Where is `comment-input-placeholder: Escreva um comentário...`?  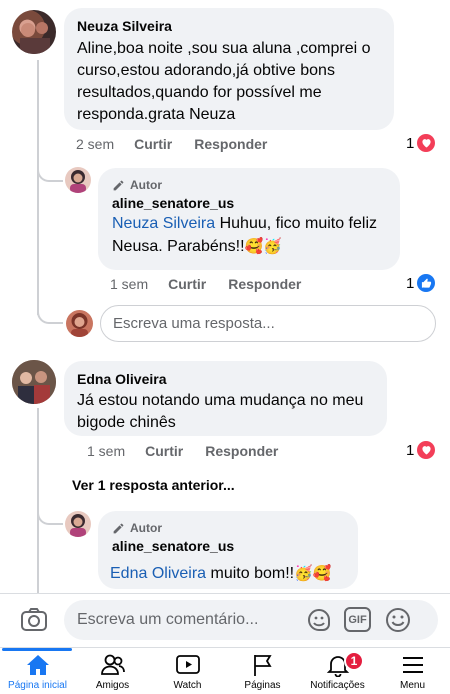 comment-input-placeholder: Escreva um comentário... is located at coordinates (168, 619).